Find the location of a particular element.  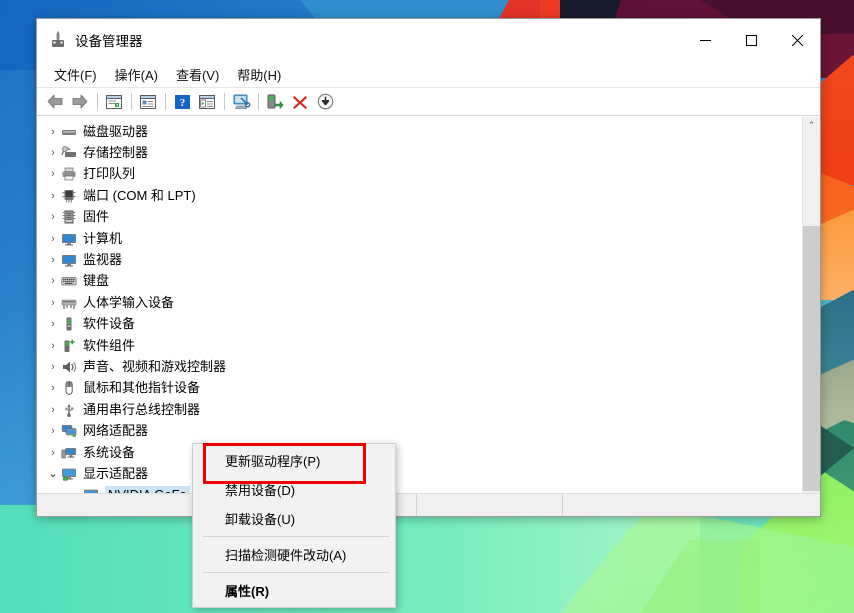

tree-item: › 存储控制器 is located at coordinates (419, 152).